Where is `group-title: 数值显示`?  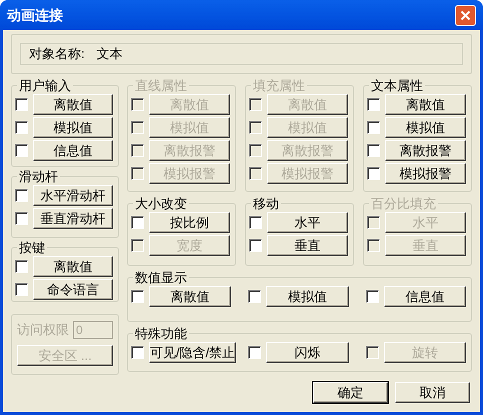
group-title: 数值显示 is located at coordinates (161, 277).